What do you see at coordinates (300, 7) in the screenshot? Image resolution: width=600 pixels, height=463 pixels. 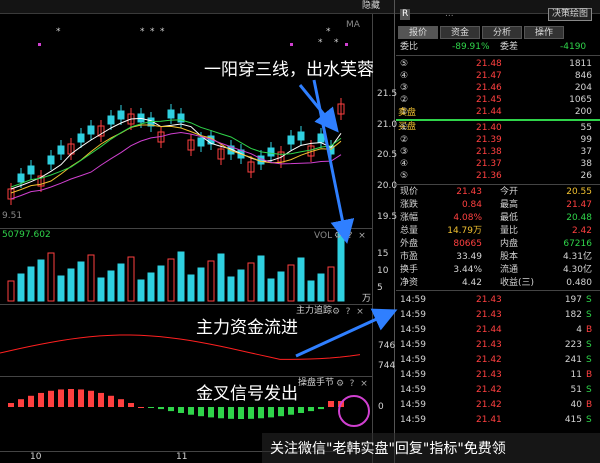 I see `top-toolbar` at bounding box center [300, 7].